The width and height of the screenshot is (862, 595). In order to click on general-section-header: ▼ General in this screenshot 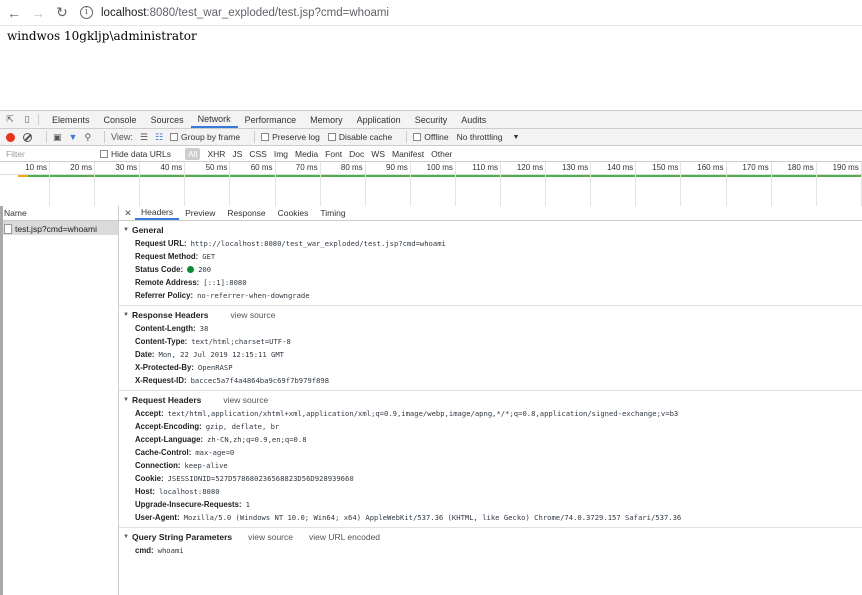, I will do `click(490, 229)`.